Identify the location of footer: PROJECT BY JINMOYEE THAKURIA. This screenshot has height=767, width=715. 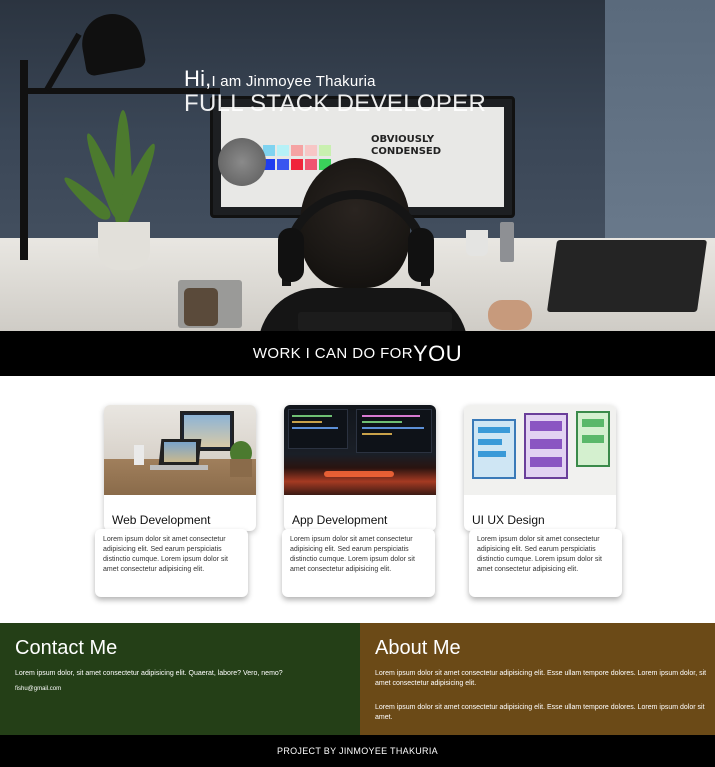
(357, 751).